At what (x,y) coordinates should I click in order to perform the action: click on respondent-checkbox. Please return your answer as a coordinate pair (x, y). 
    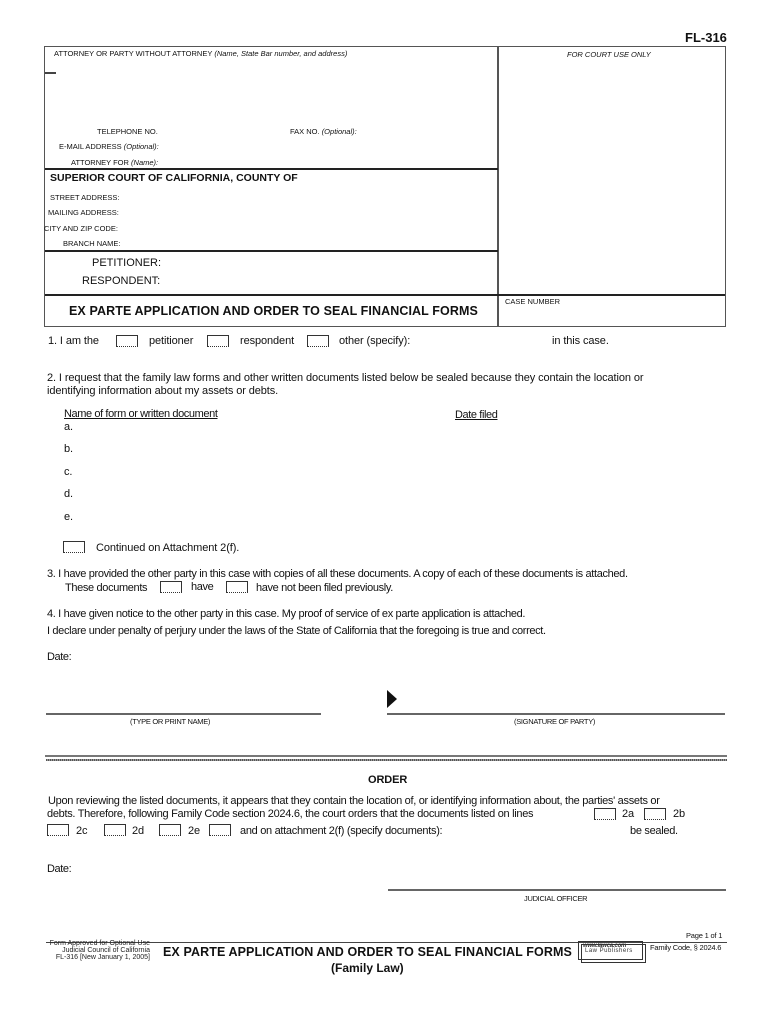
    Looking at the image, I should click on (218, 341).